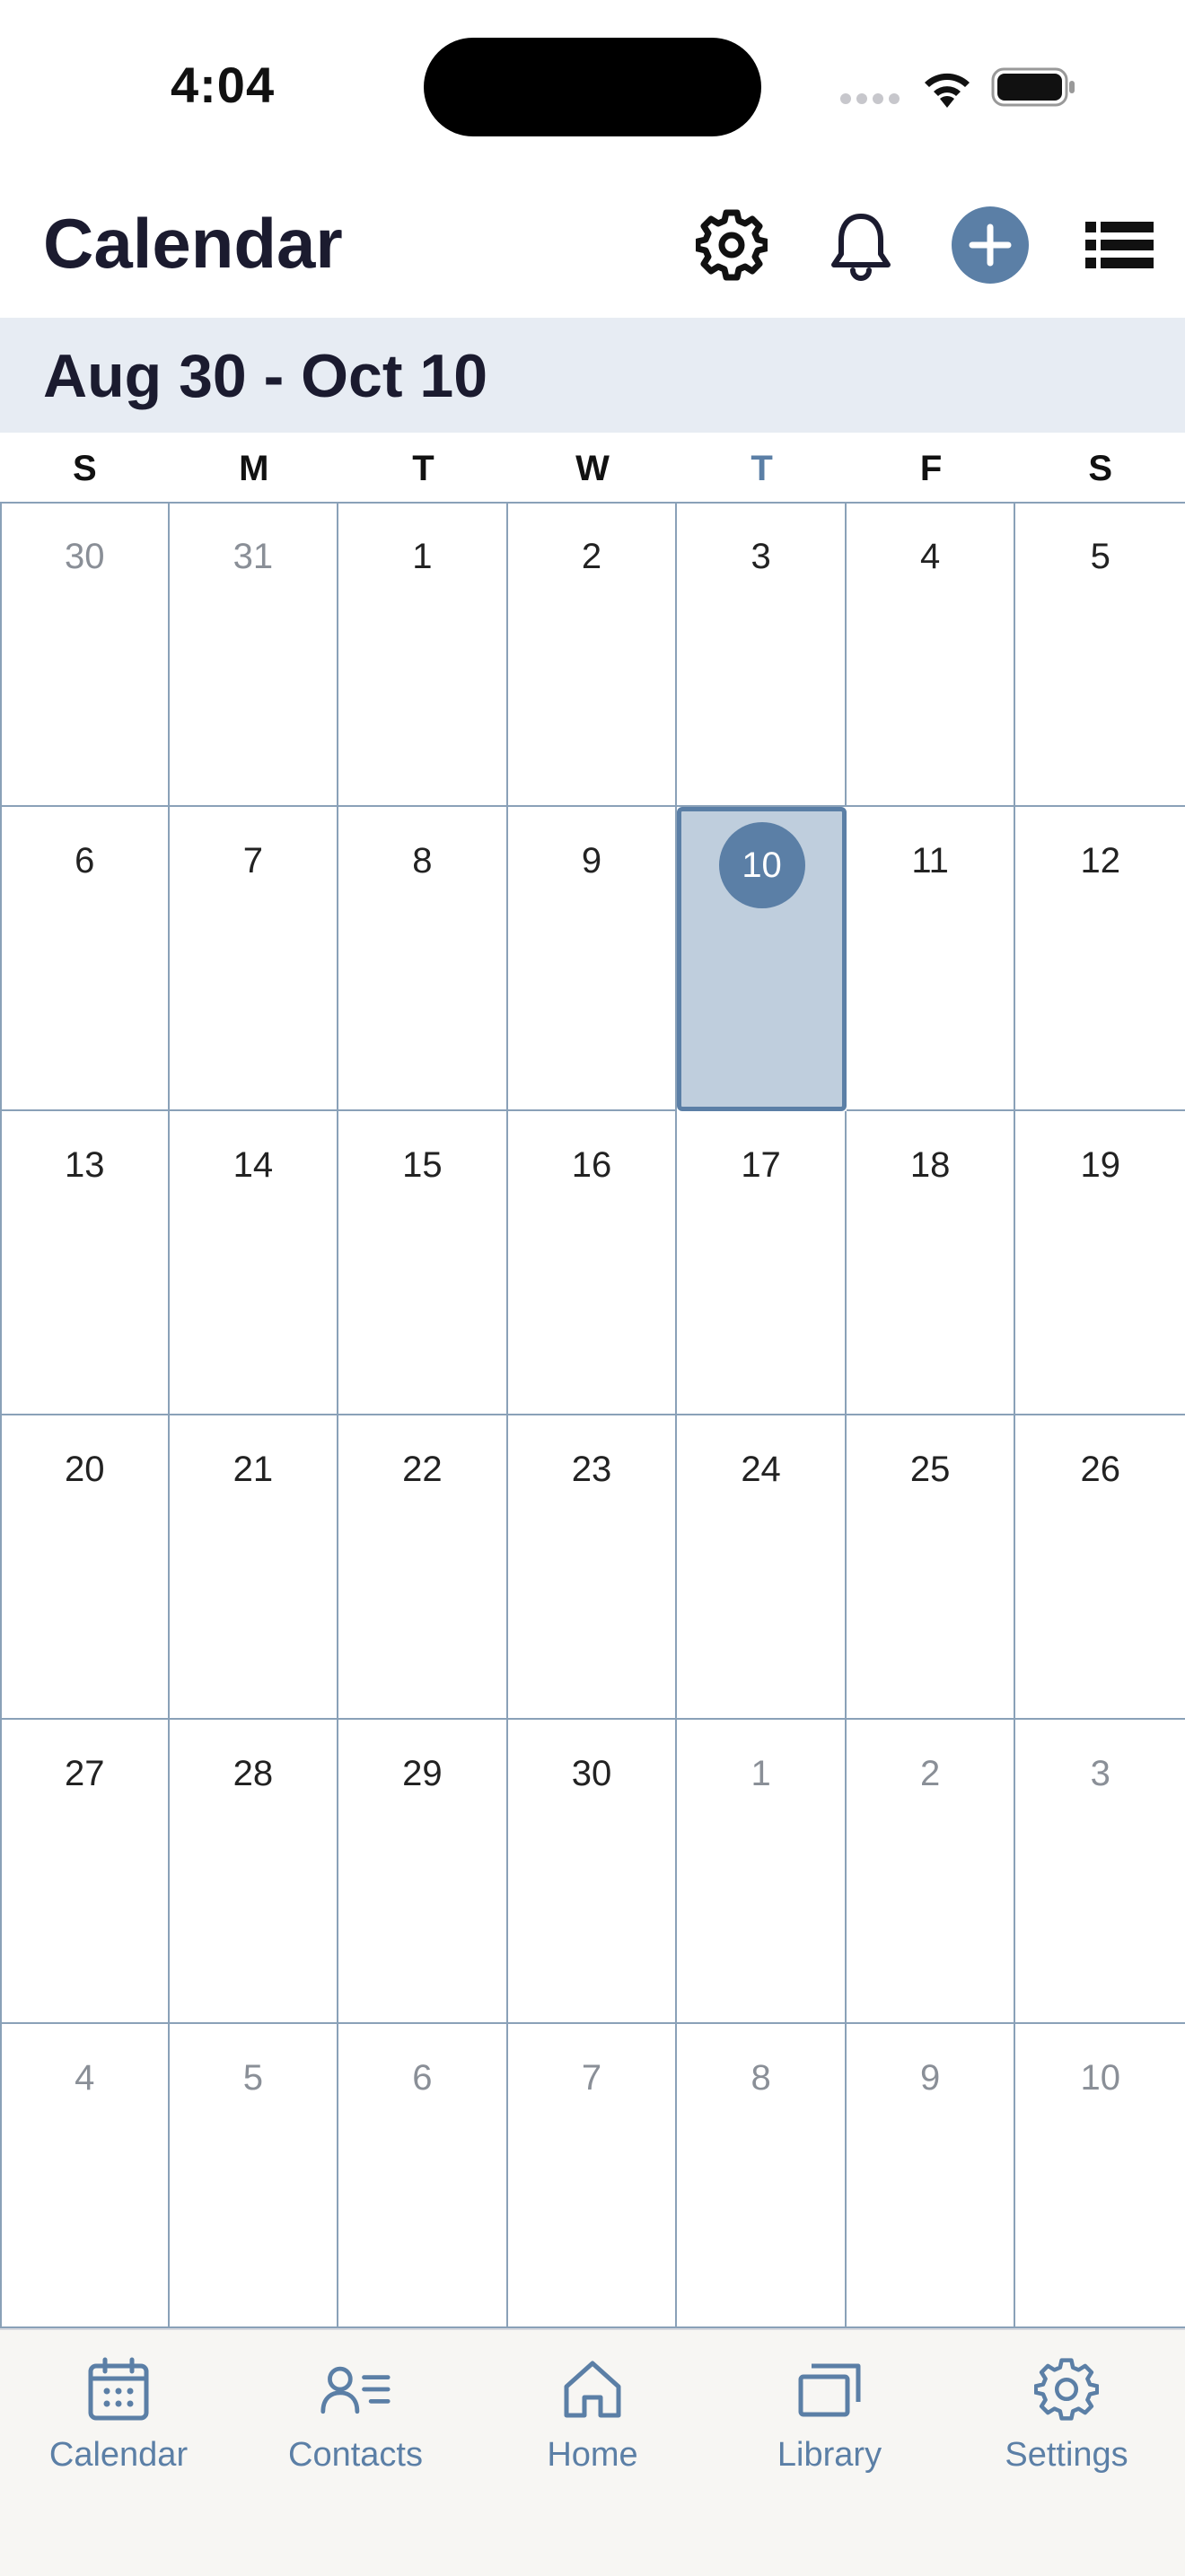  I want to click on day-cell: 16, so click(592, 1263).